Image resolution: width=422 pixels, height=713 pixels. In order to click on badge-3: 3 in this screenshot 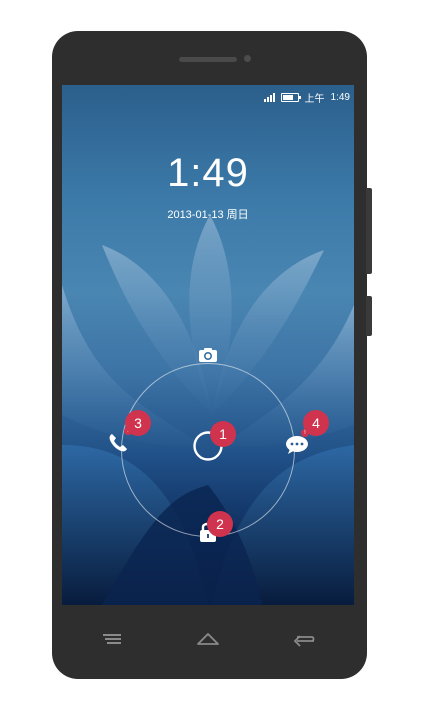, I will do `click(138, 423)`.